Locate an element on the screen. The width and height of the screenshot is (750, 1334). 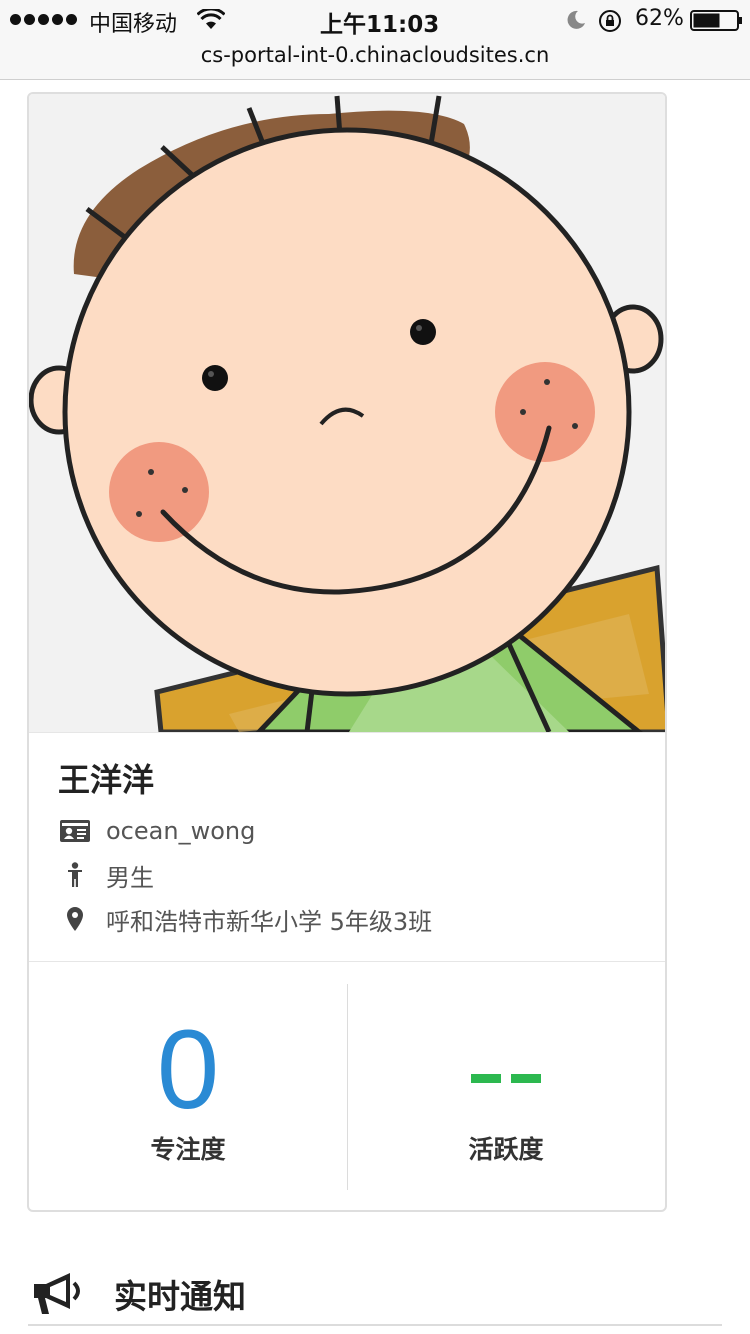
location-pin-icon is located at coordinates (75, 919).